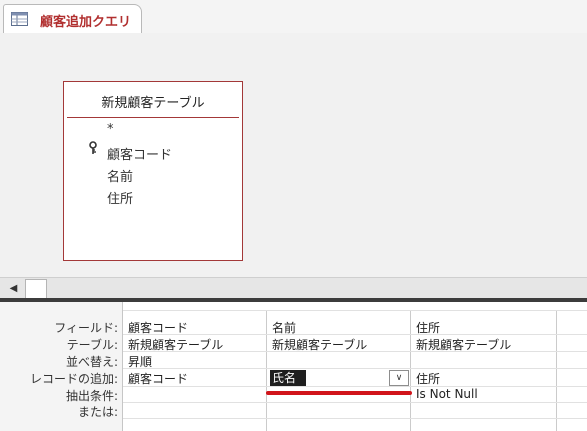 The width and height of the screenshot is (587, 431). What do you see at coordinates (293, 17) in the screenshot?
I see `document-tab-bar: 顧客追加クエリ` at bounding box center [293, 17].